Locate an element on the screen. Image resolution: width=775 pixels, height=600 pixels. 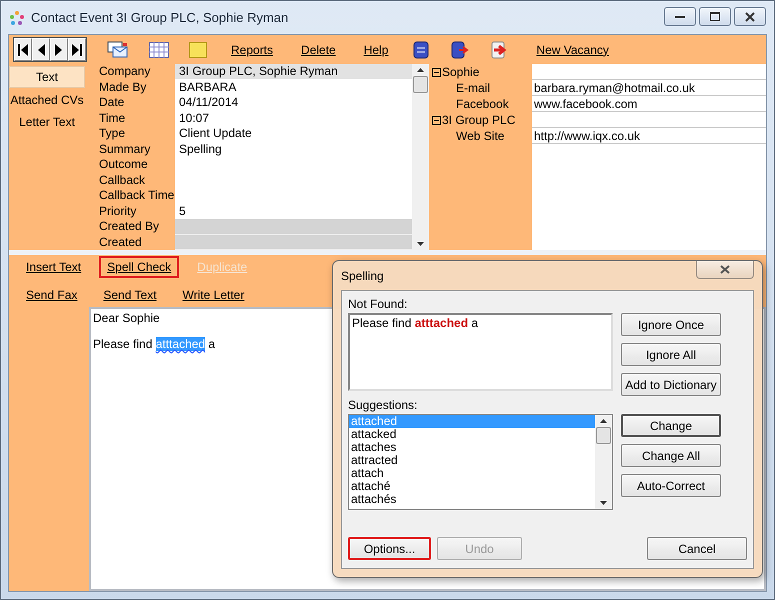
tree-item: Web Site is located at coordinates (482, 136).